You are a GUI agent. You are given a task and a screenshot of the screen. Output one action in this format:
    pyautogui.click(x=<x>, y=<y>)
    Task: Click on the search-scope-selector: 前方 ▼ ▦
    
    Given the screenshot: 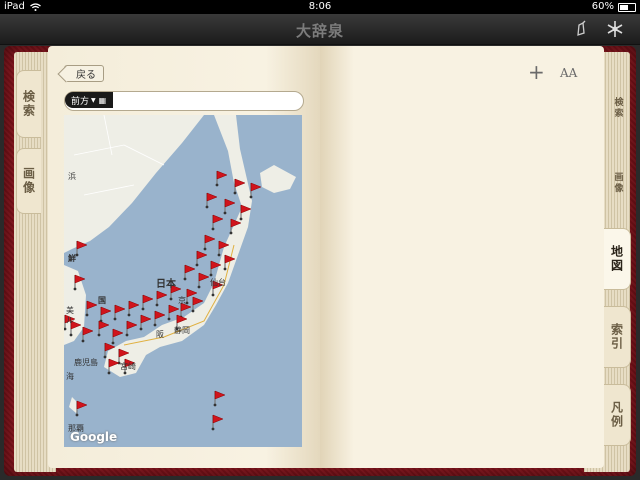 What is the action you would take?
    pyautogui.click(x=89, y=100)
    